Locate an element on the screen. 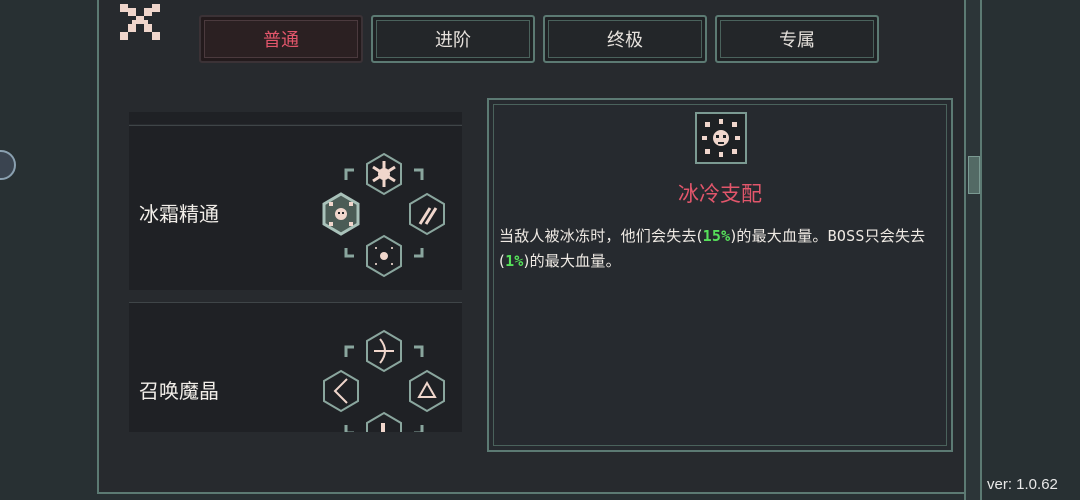 The height and width of the screenshot is (500, 1080). tab-label: 终极 is located at coordinates (625, 40).